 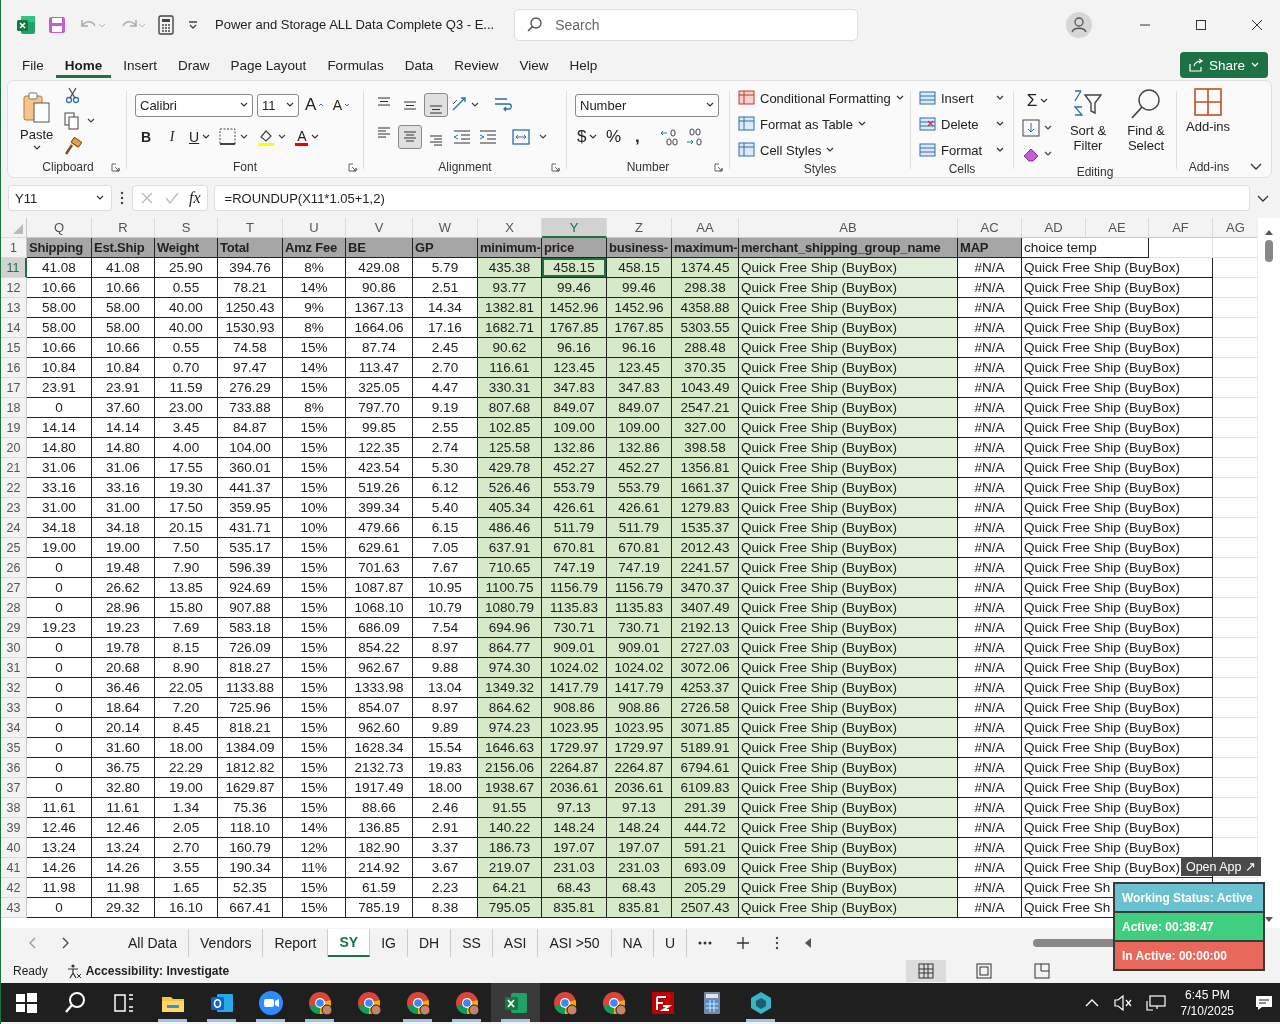 What do you see at coordinates (990, 228) in the screenshot?
I see `column-header: AC` at bounding box center [990, 228].